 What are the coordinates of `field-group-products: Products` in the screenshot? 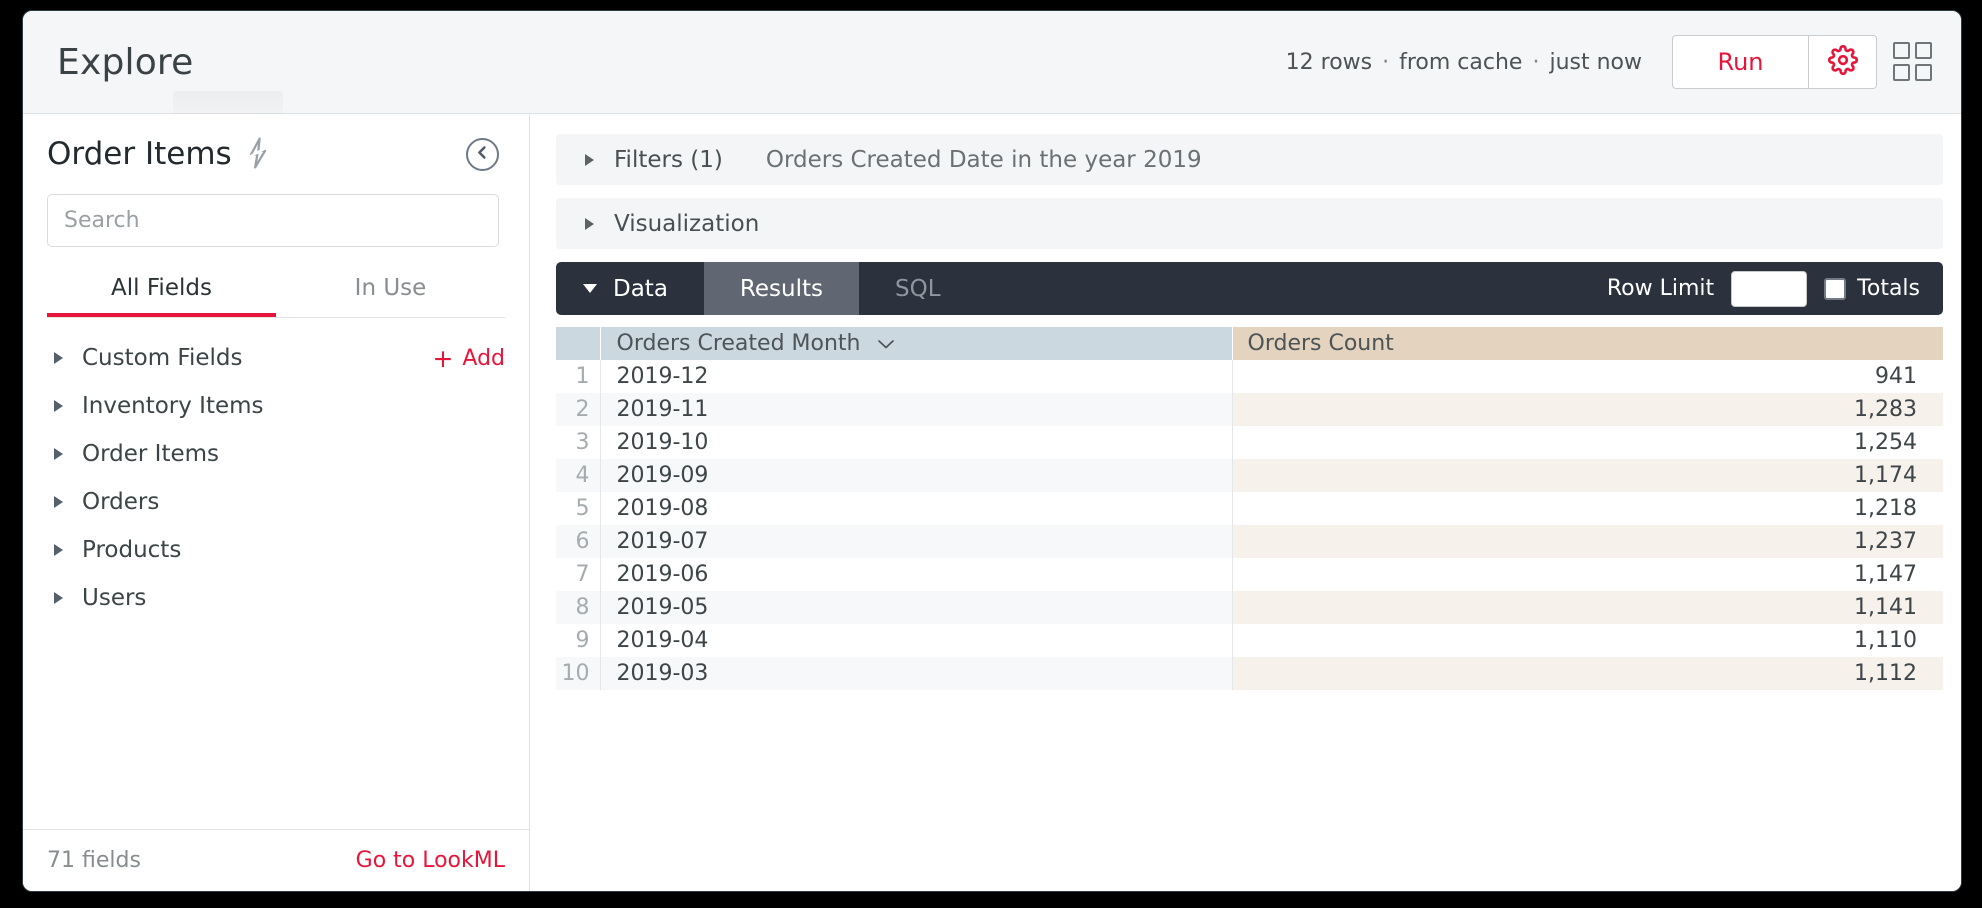 It's located at (276, 550).